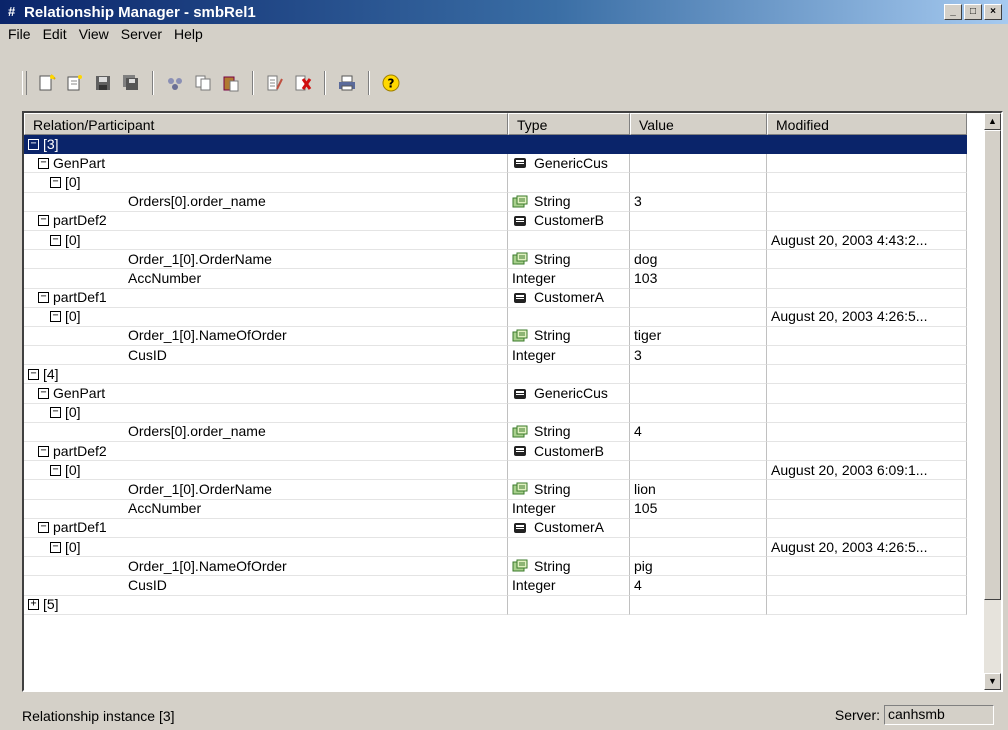 The height and width of the screenshot is (730, 1008). What do you see at coordinates (504, 202) in the screenshot?
I see `table-row: Orders[0].order_name String 3` at bounding box center [504, 202].